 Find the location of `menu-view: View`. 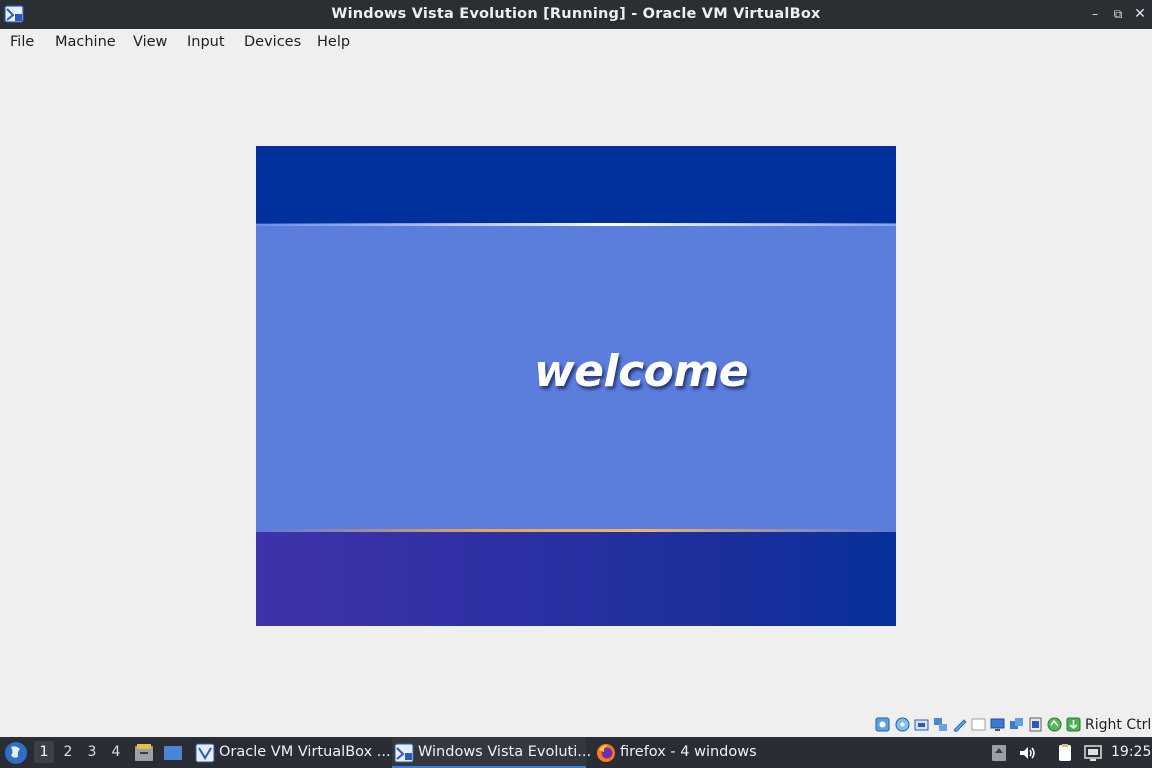

menu-view: View is located at coordinates (150, 42).